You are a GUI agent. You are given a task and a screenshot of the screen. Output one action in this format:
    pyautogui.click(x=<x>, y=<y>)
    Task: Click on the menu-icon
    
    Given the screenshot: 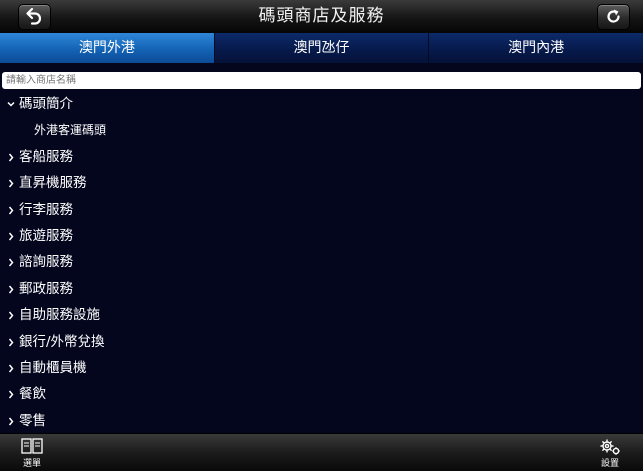 What is the action you would take?
    pyautogui.click(x=32, y=446)
    